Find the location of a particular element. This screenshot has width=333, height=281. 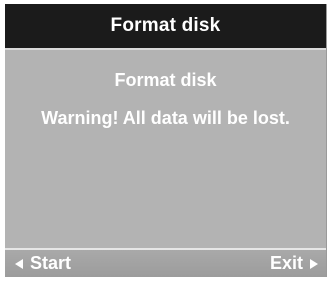

start-button: Start is located at coordinates (43, 263).